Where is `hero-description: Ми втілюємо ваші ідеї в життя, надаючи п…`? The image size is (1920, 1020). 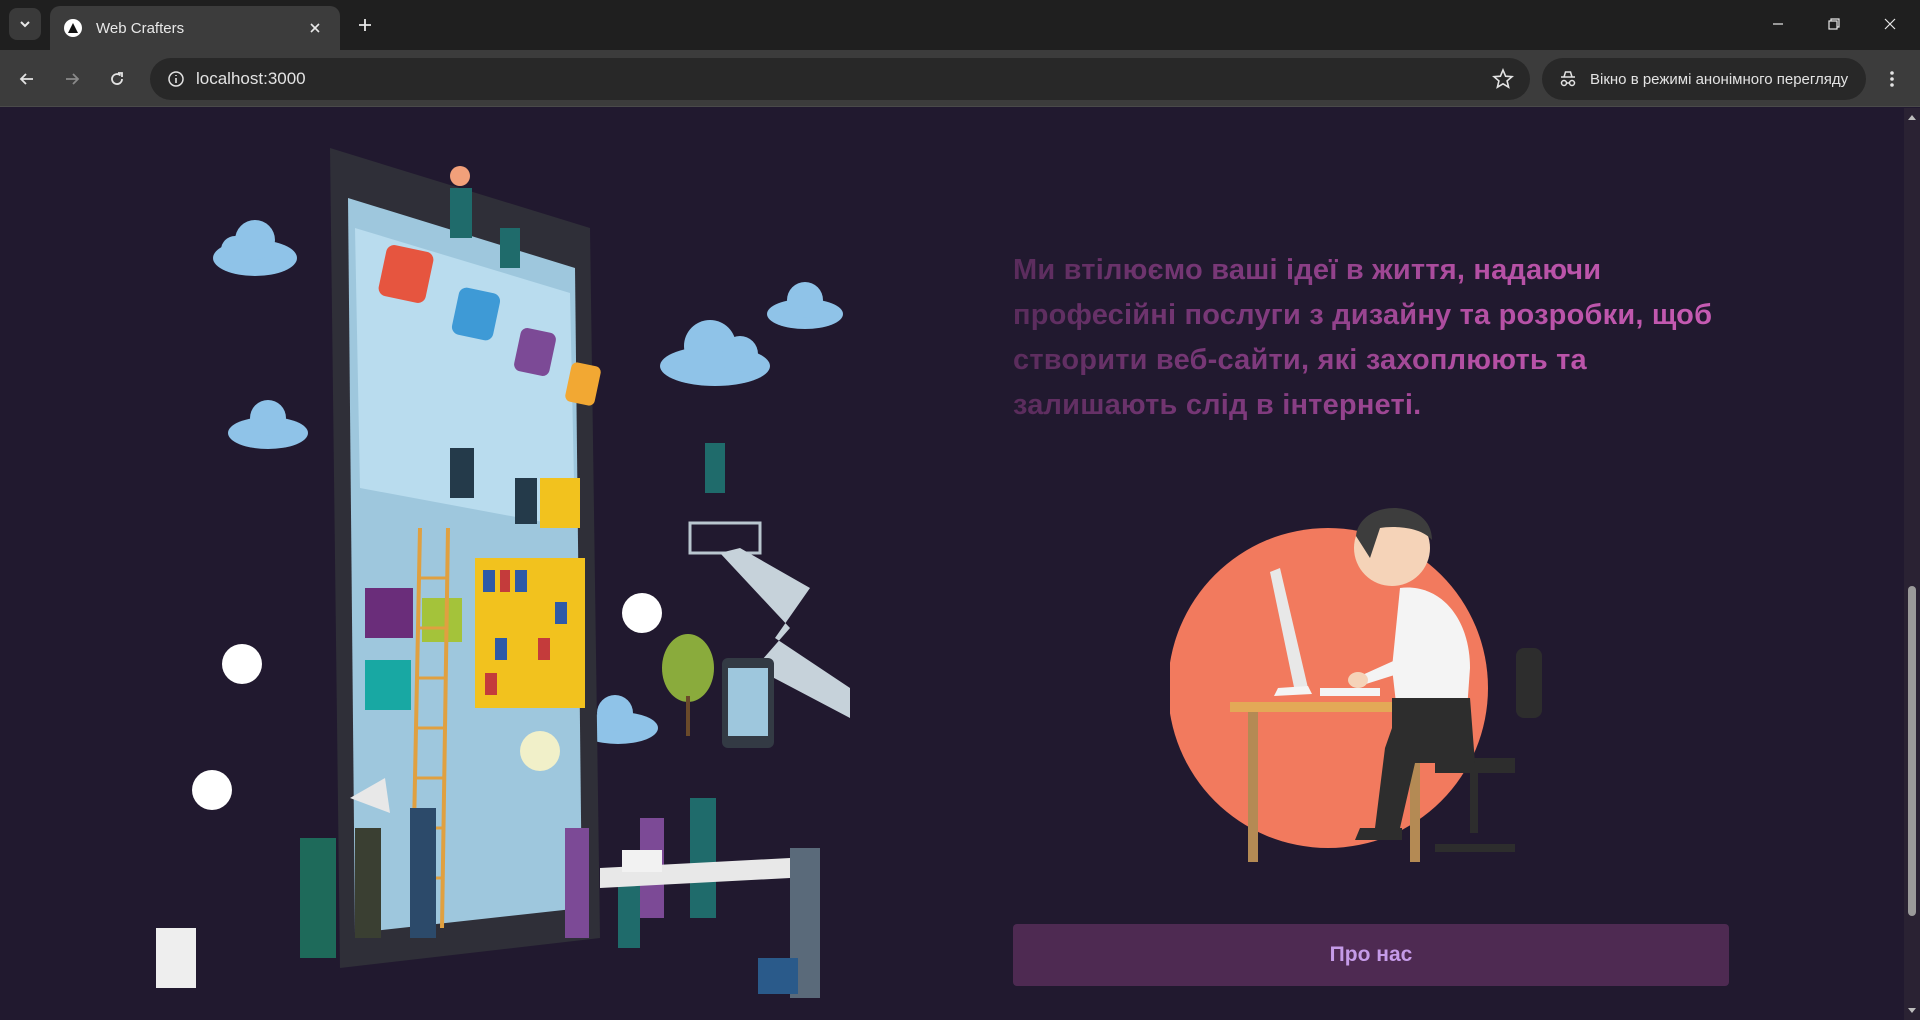 hero-description: Ми втілюємо ваші ідеї в життя, надаючи п… is located at coordinates (1363, 338).